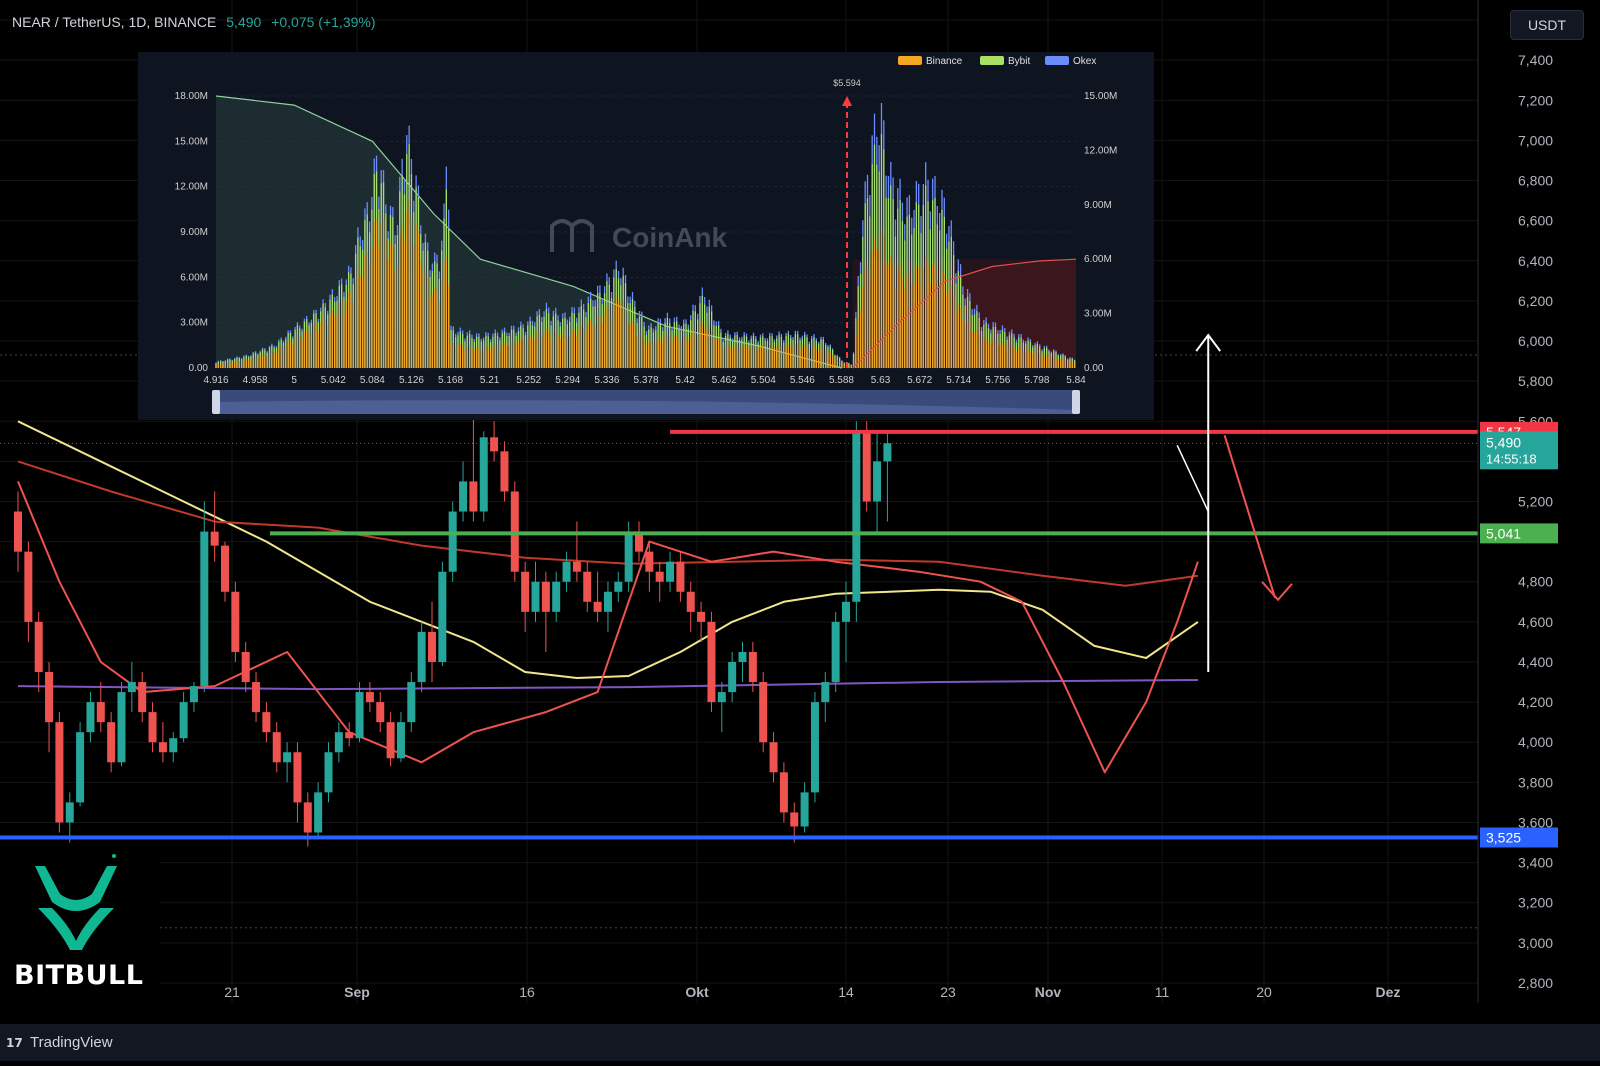 The width and height of the screenshot is (1600, 1066). I want to click on inset-x-tick-label: 5.126, so click(411, 380).